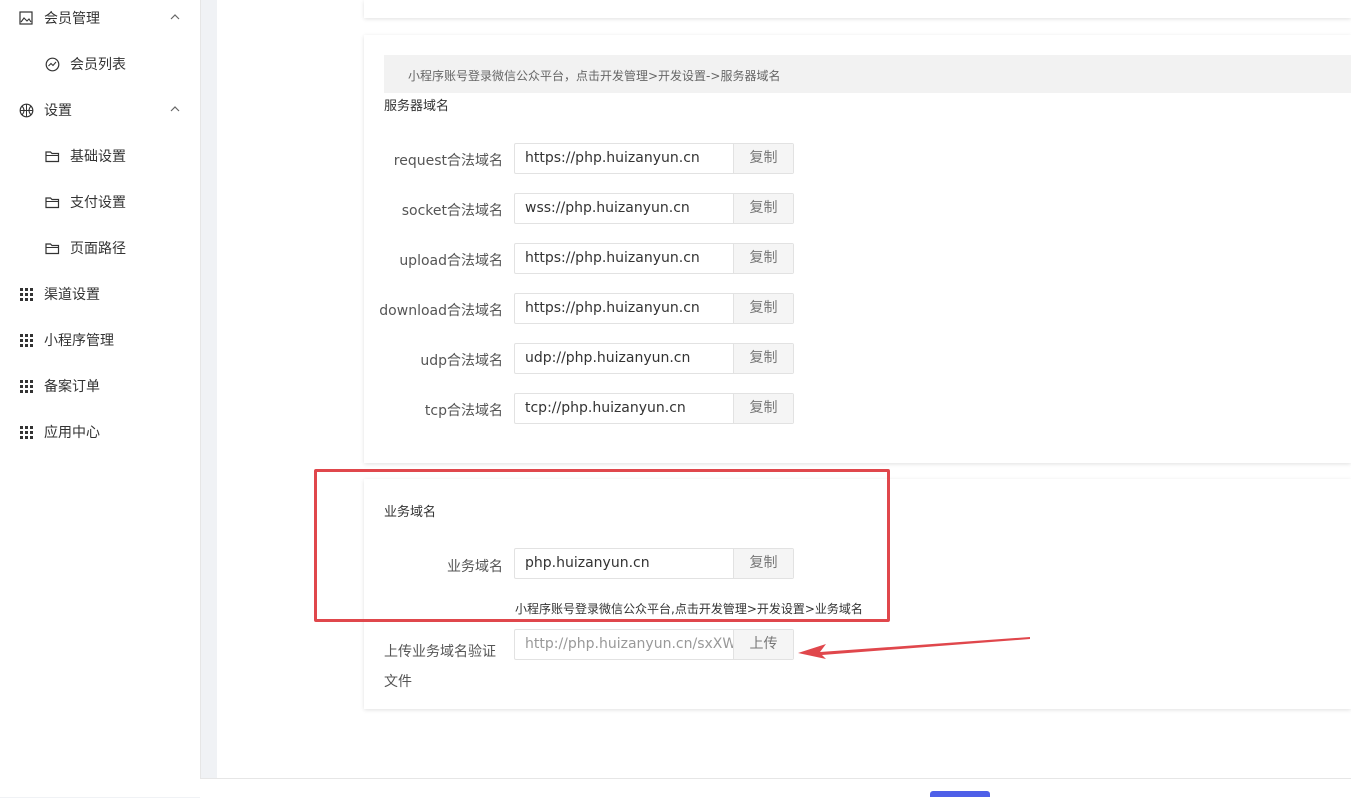 This screenshot has height=798, width=1351. I want to click on primary-button, so click(960, 794).